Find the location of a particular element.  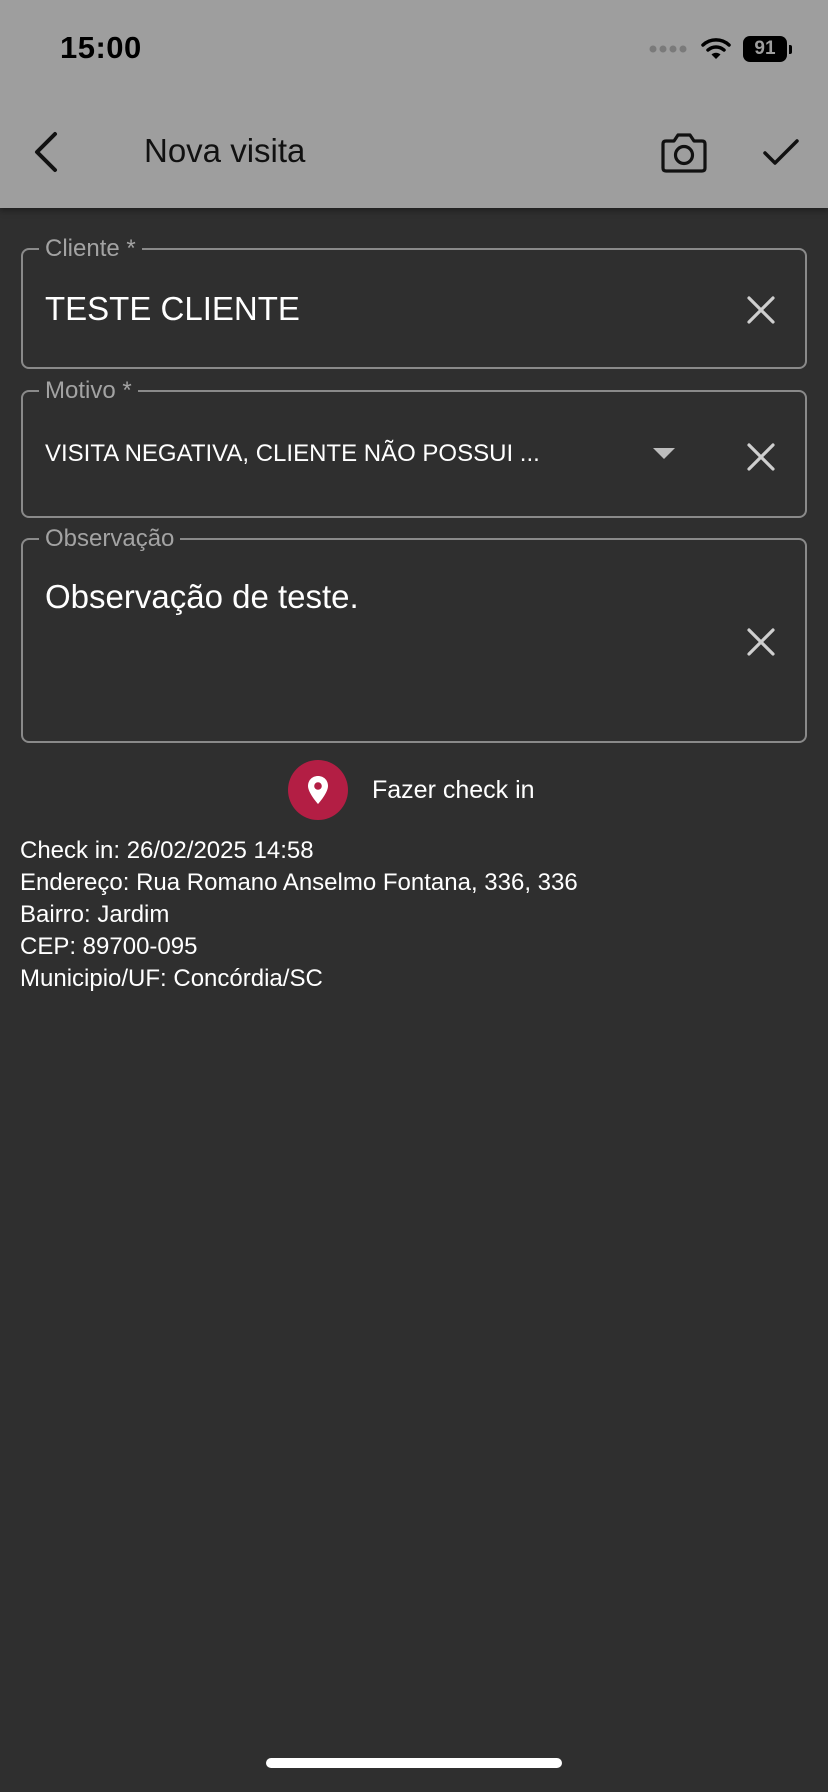

status-time: 15:00 is located at coordinates (101, 47).